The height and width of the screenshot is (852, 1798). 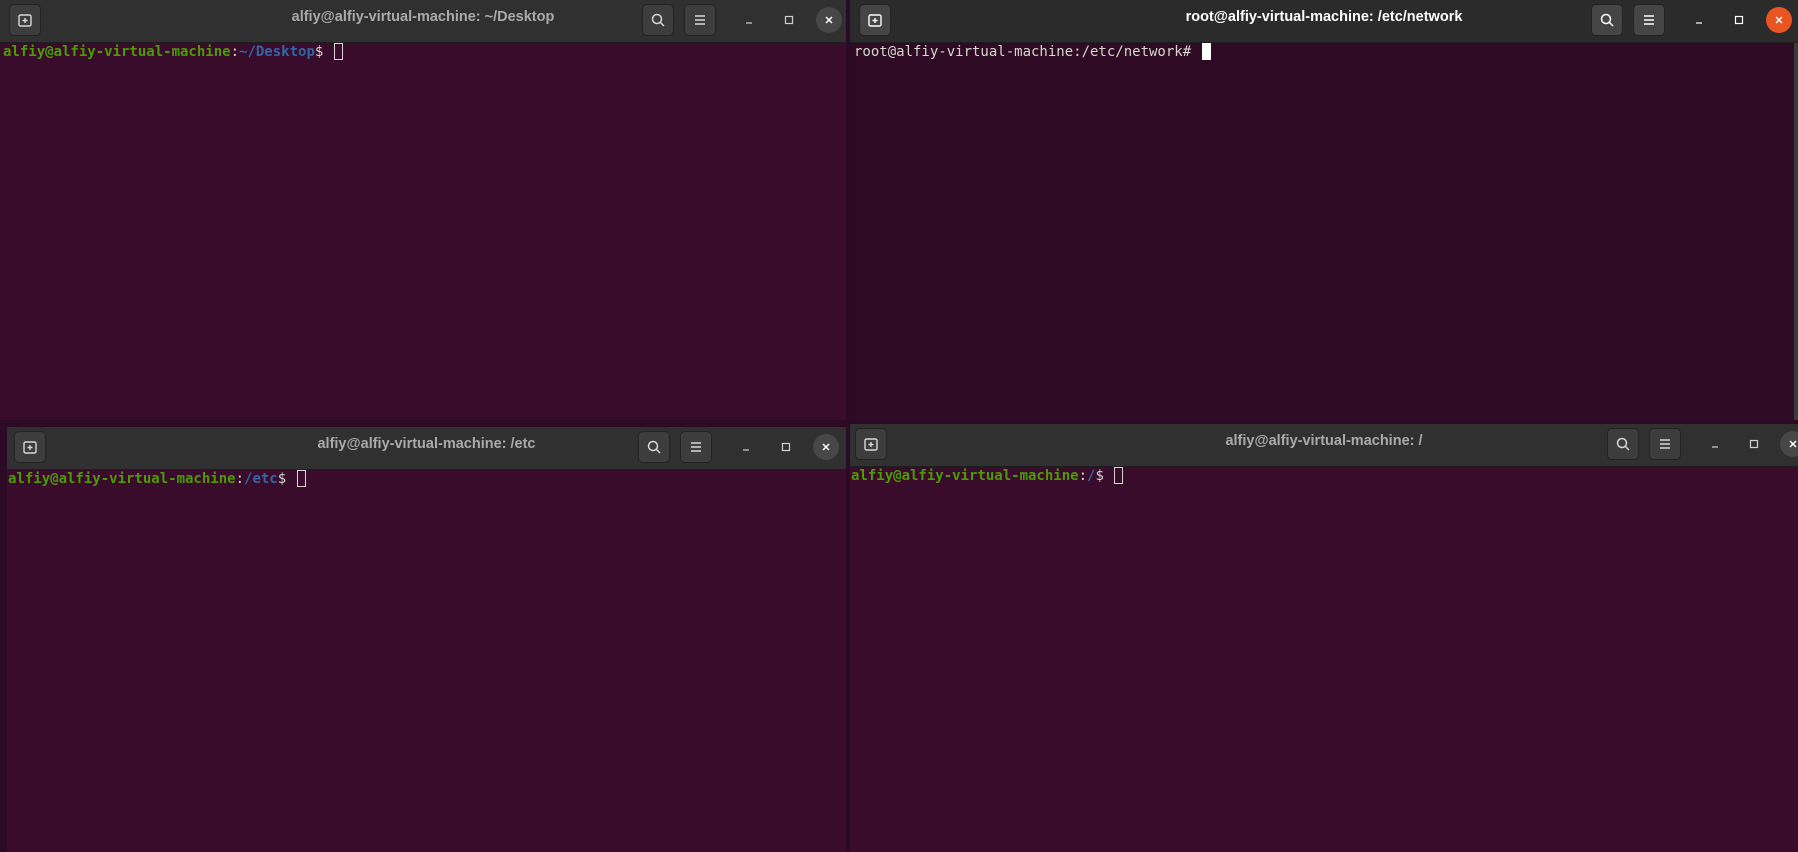 I want to click on prompt-path: ~/Desktop, so click(x=277, y=52).